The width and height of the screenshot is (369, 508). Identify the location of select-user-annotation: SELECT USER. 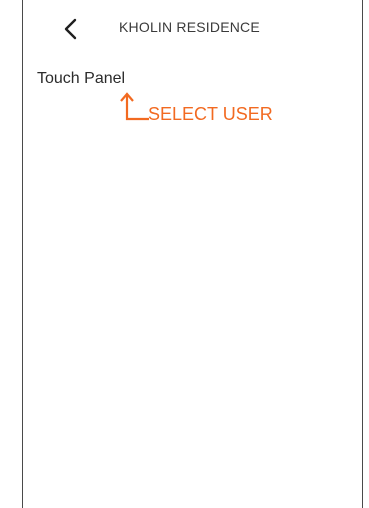
(210, 114).